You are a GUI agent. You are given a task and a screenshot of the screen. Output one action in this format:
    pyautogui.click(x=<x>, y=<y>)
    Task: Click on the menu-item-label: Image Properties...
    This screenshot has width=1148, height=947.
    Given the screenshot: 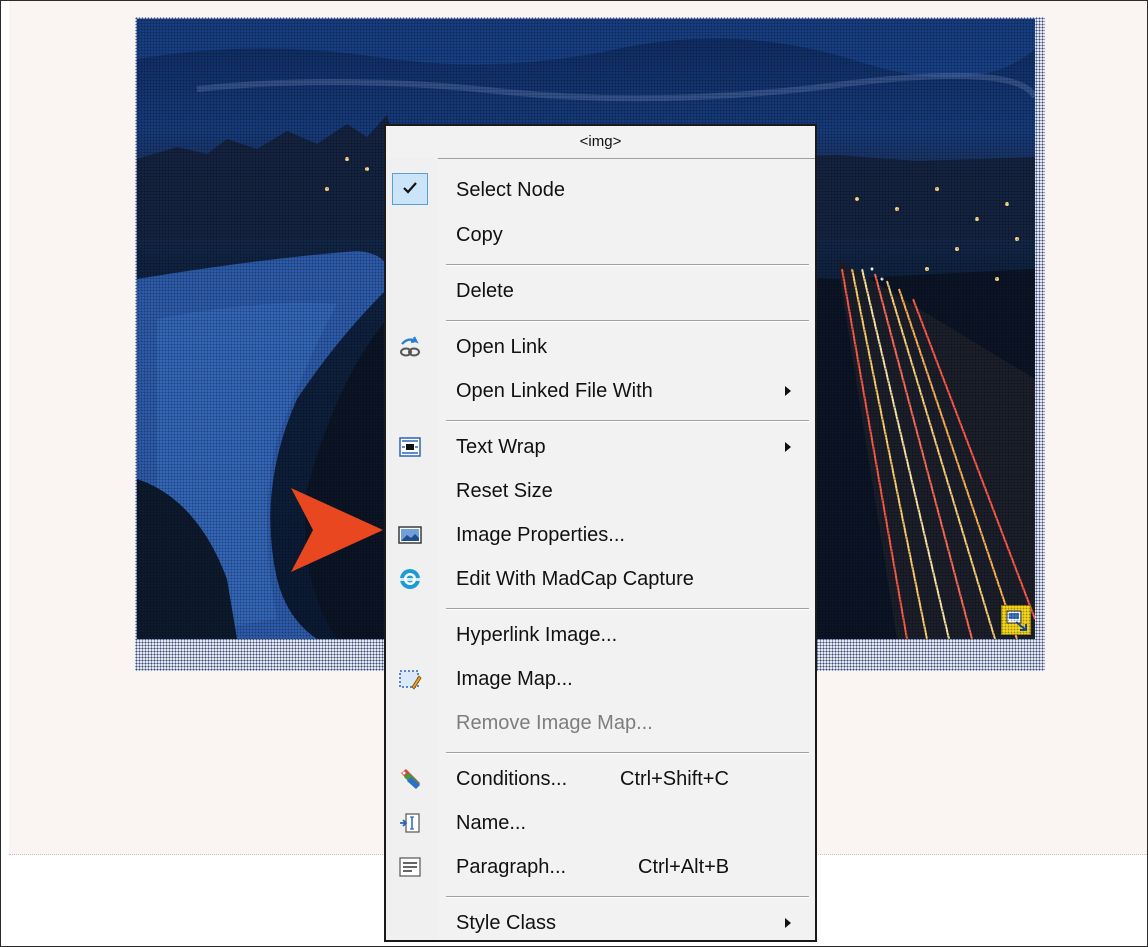 What is the action you would take?
    pyautogui.click(x=540, y=535)
    